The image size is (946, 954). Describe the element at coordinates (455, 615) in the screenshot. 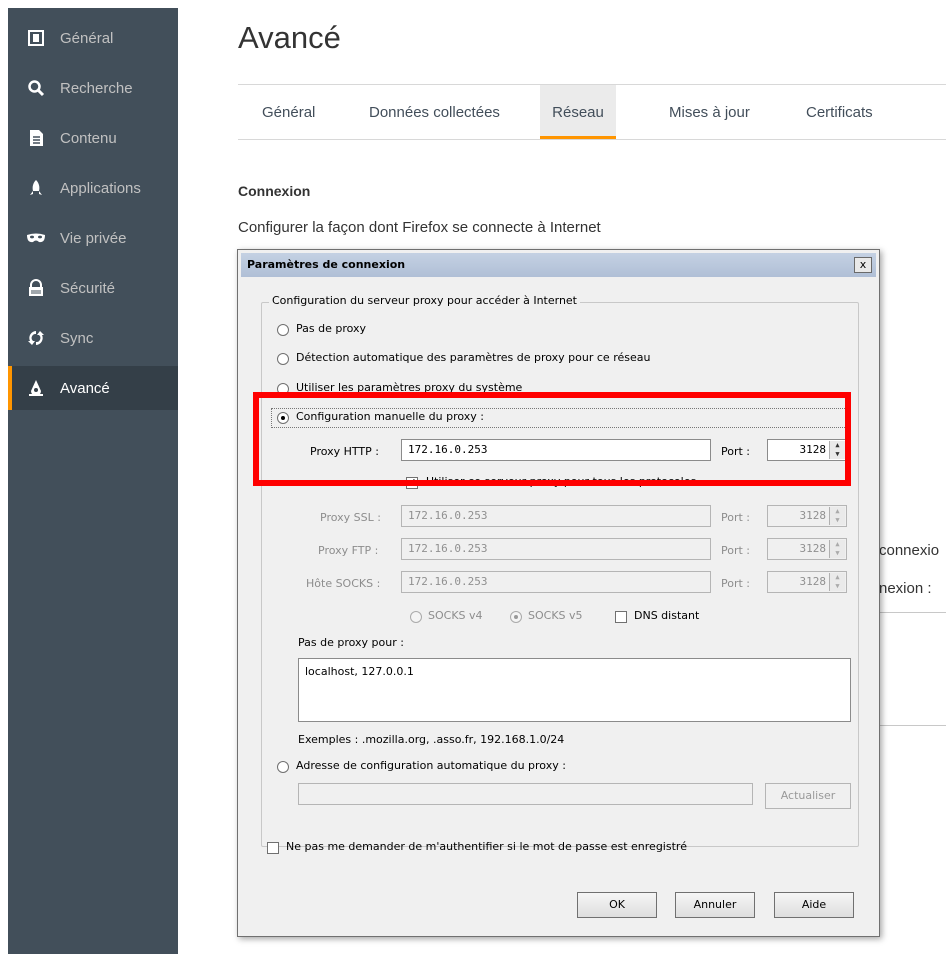

I see `socks-v4-label: SOCKS v4` at that location.